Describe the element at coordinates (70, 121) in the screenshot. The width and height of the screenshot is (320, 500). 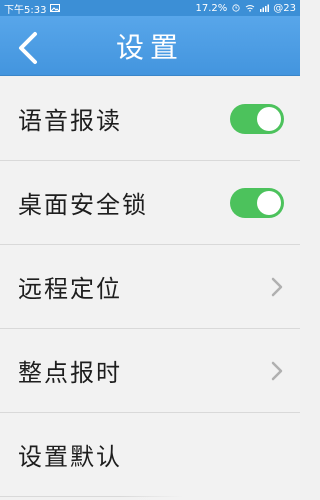
I see `settings-row-label: 语音报读` at that location.